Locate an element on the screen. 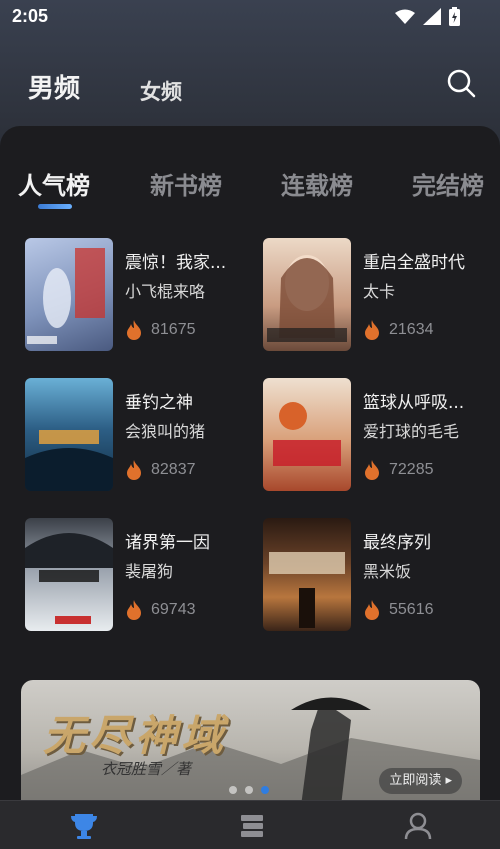 The width and height of the screenshot is (500, 849). tab-serial: 连载榜 is located at coordinates (317, 183).